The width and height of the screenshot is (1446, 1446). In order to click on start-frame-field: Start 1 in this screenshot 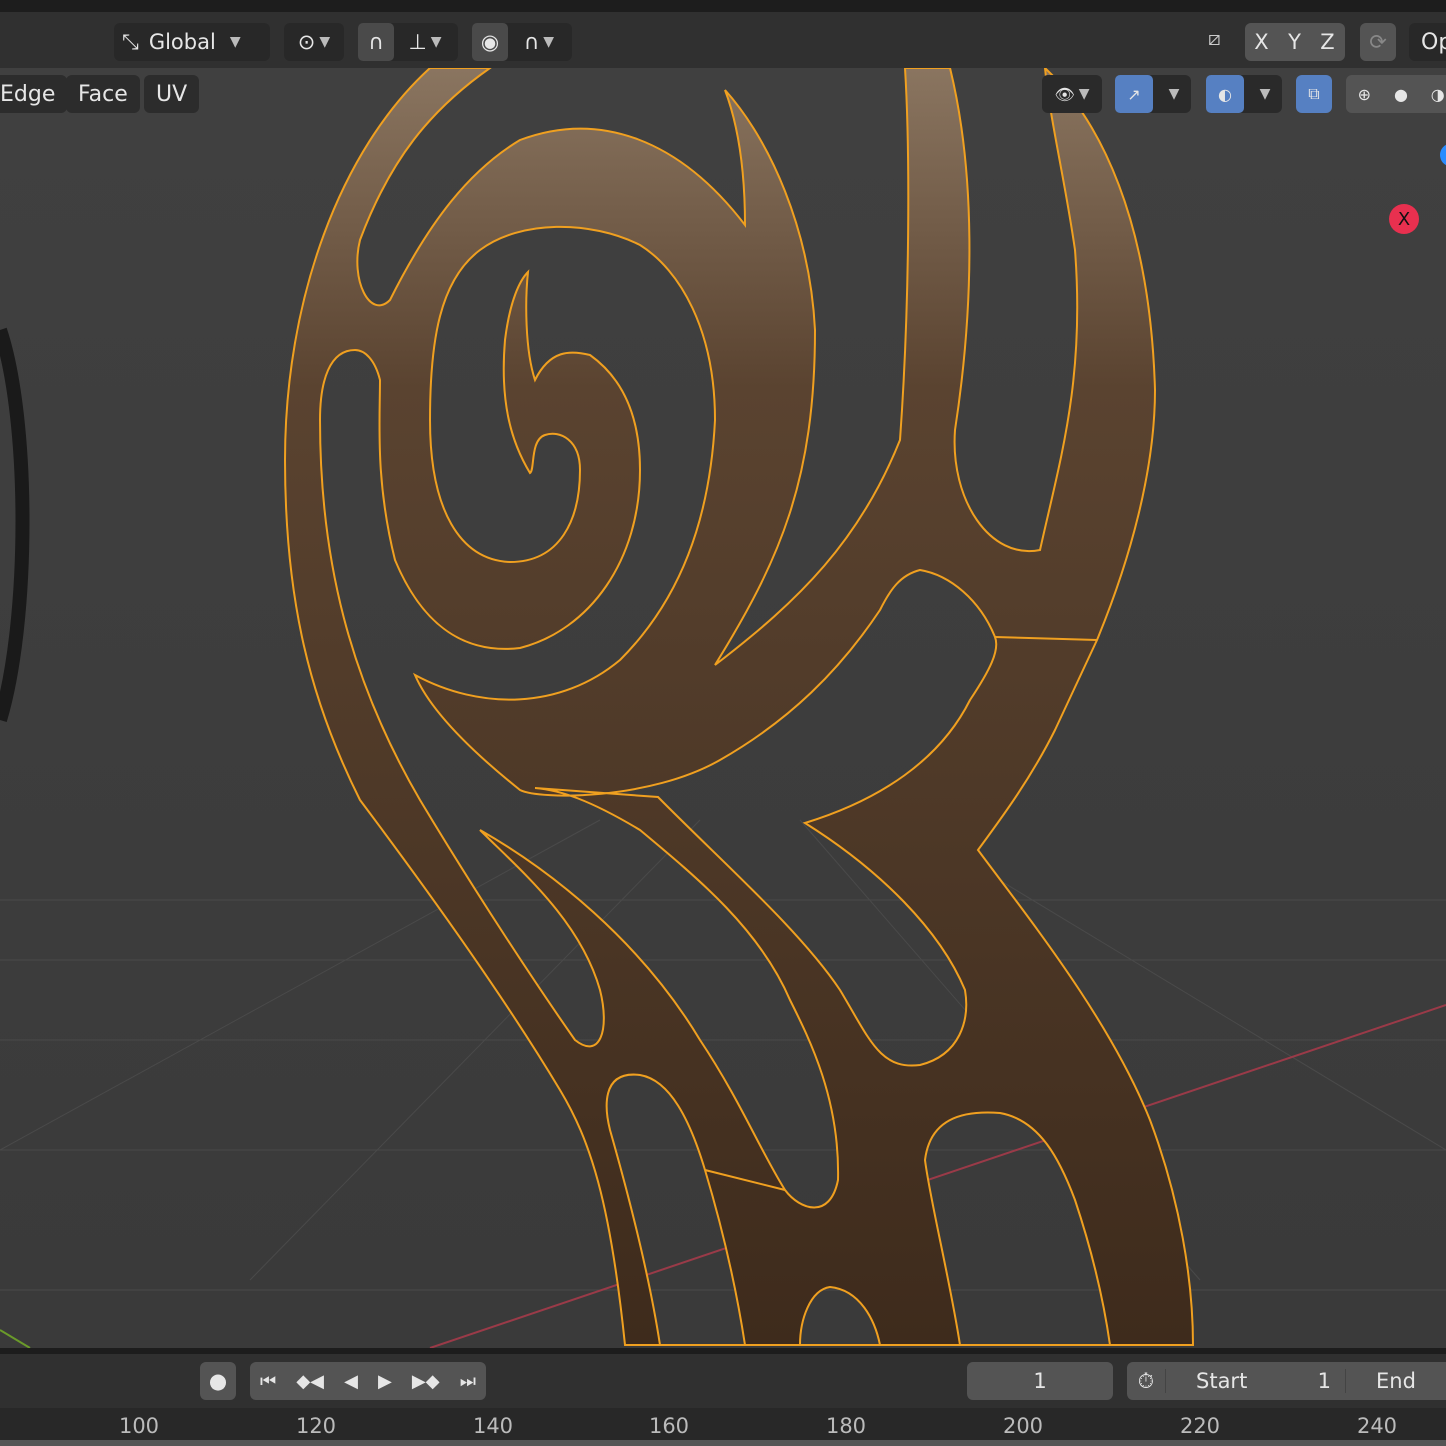, I will do `click(1255, 1381)`.